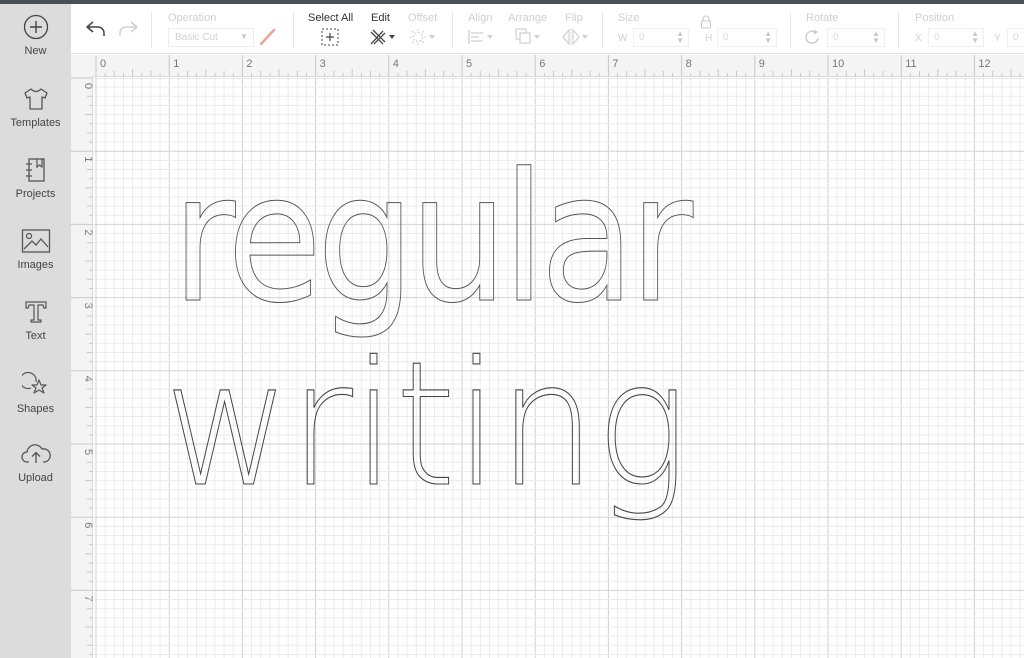  I want to click on edit-label: Edit, so click(380, 18).